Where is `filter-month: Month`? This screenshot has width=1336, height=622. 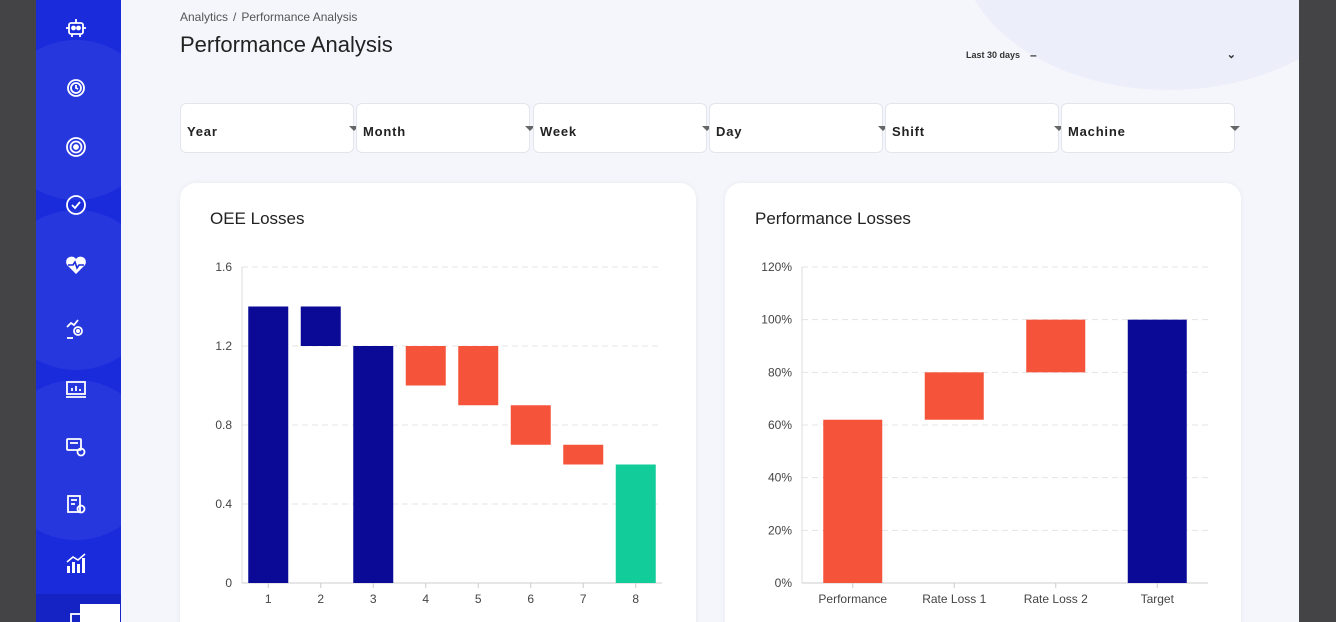
filter-month: Month is located at coordinates (445, 128).